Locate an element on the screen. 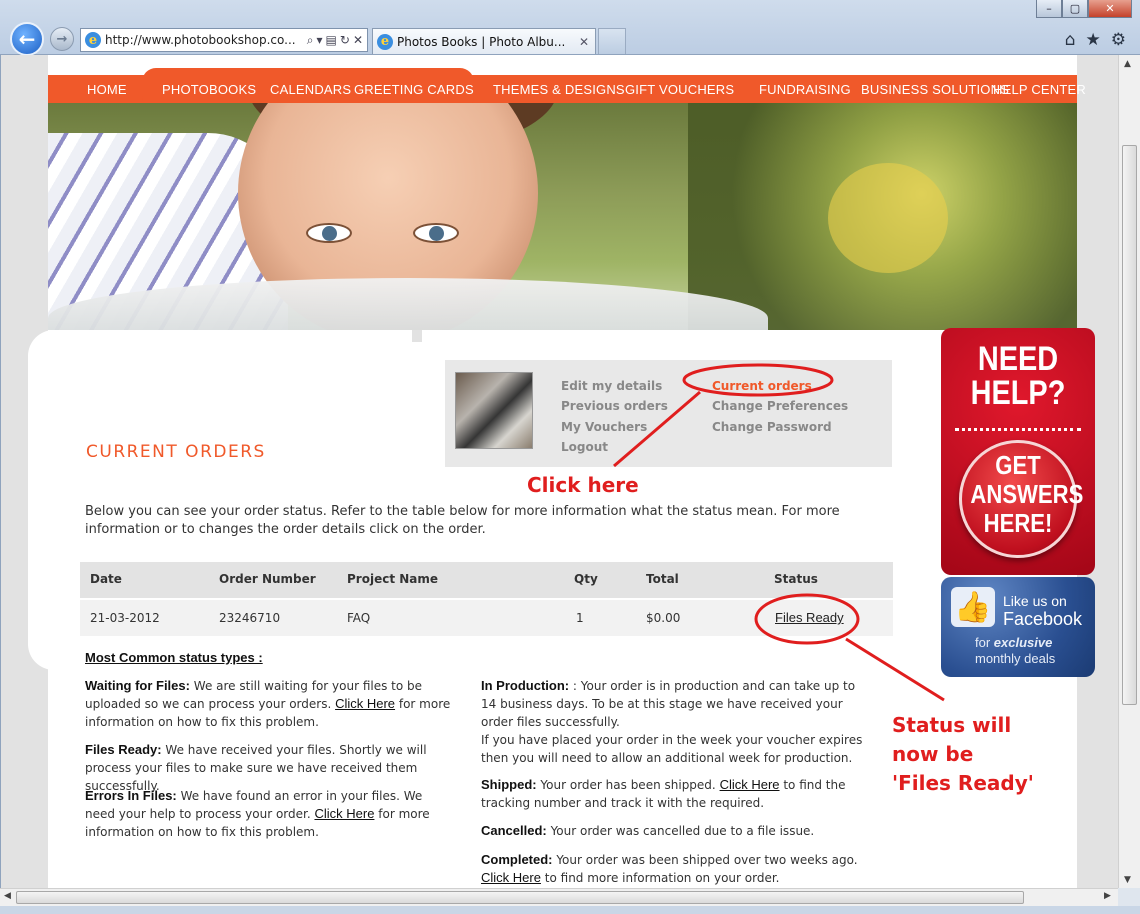  forward-button: → is located at coordinates (62, 39).